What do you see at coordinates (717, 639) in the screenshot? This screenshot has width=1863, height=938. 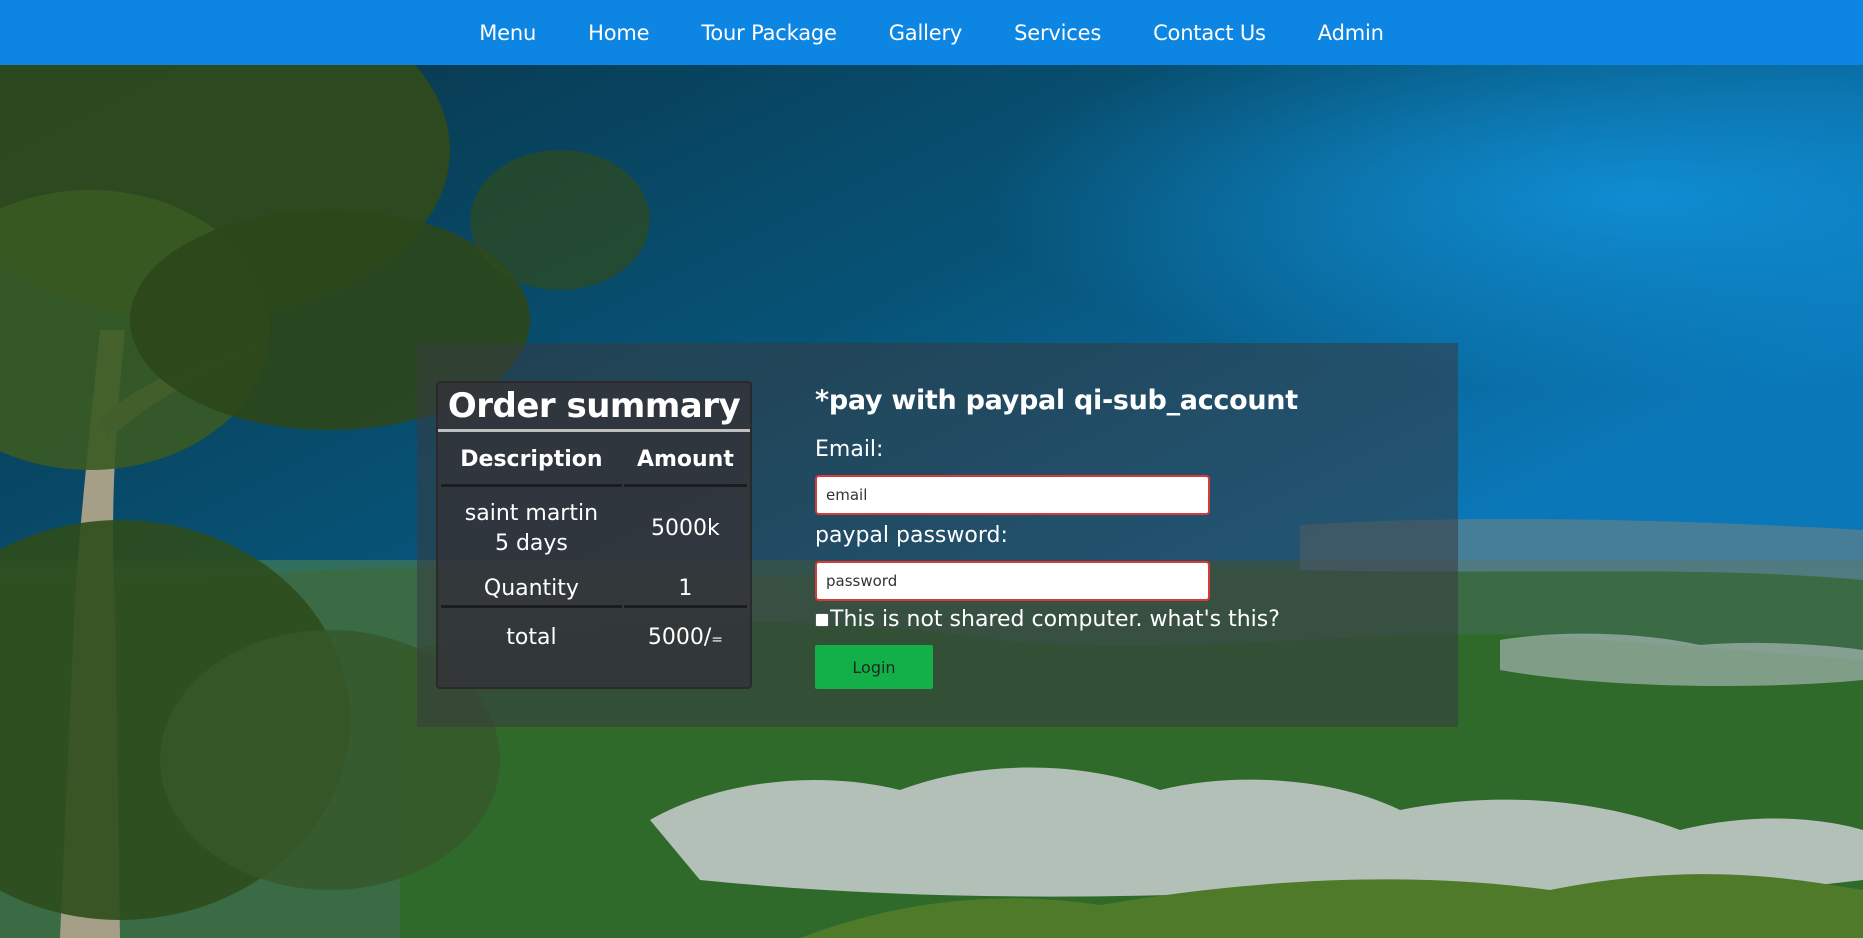 I see `total-amount-suffix: =` at bounding box center [717, 639].